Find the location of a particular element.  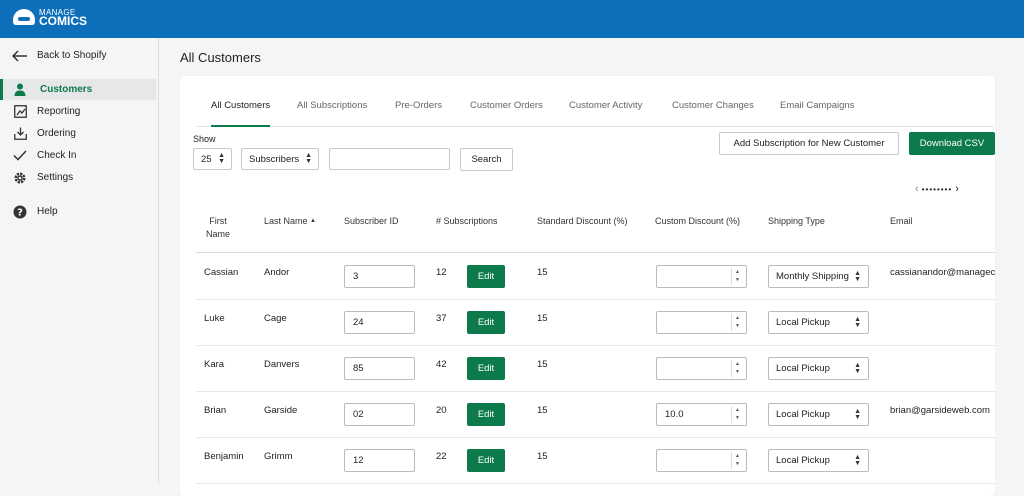

back-label: Back to Shopify is located at coordinates (72, 55).